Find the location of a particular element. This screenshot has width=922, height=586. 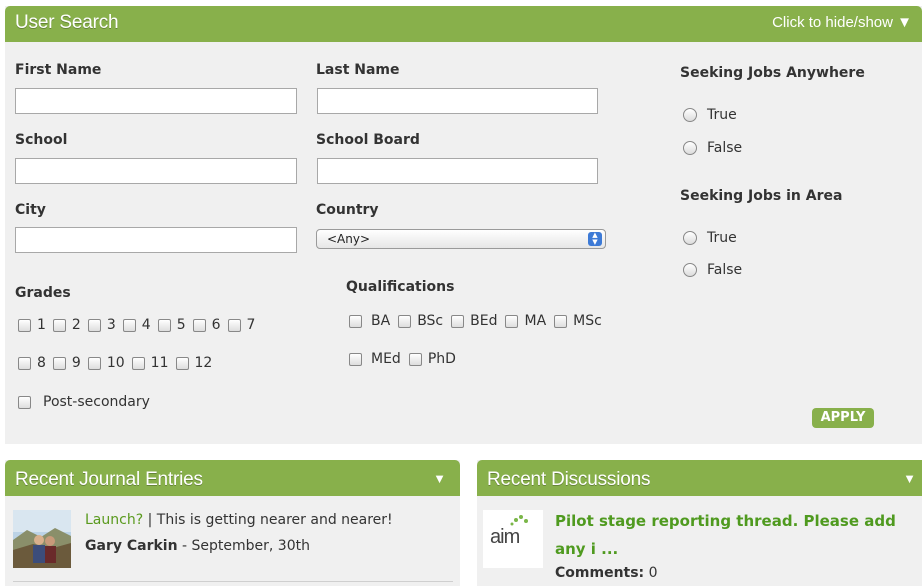

qualification-med-checkbox: MEd is located at coordinates (375, 359).